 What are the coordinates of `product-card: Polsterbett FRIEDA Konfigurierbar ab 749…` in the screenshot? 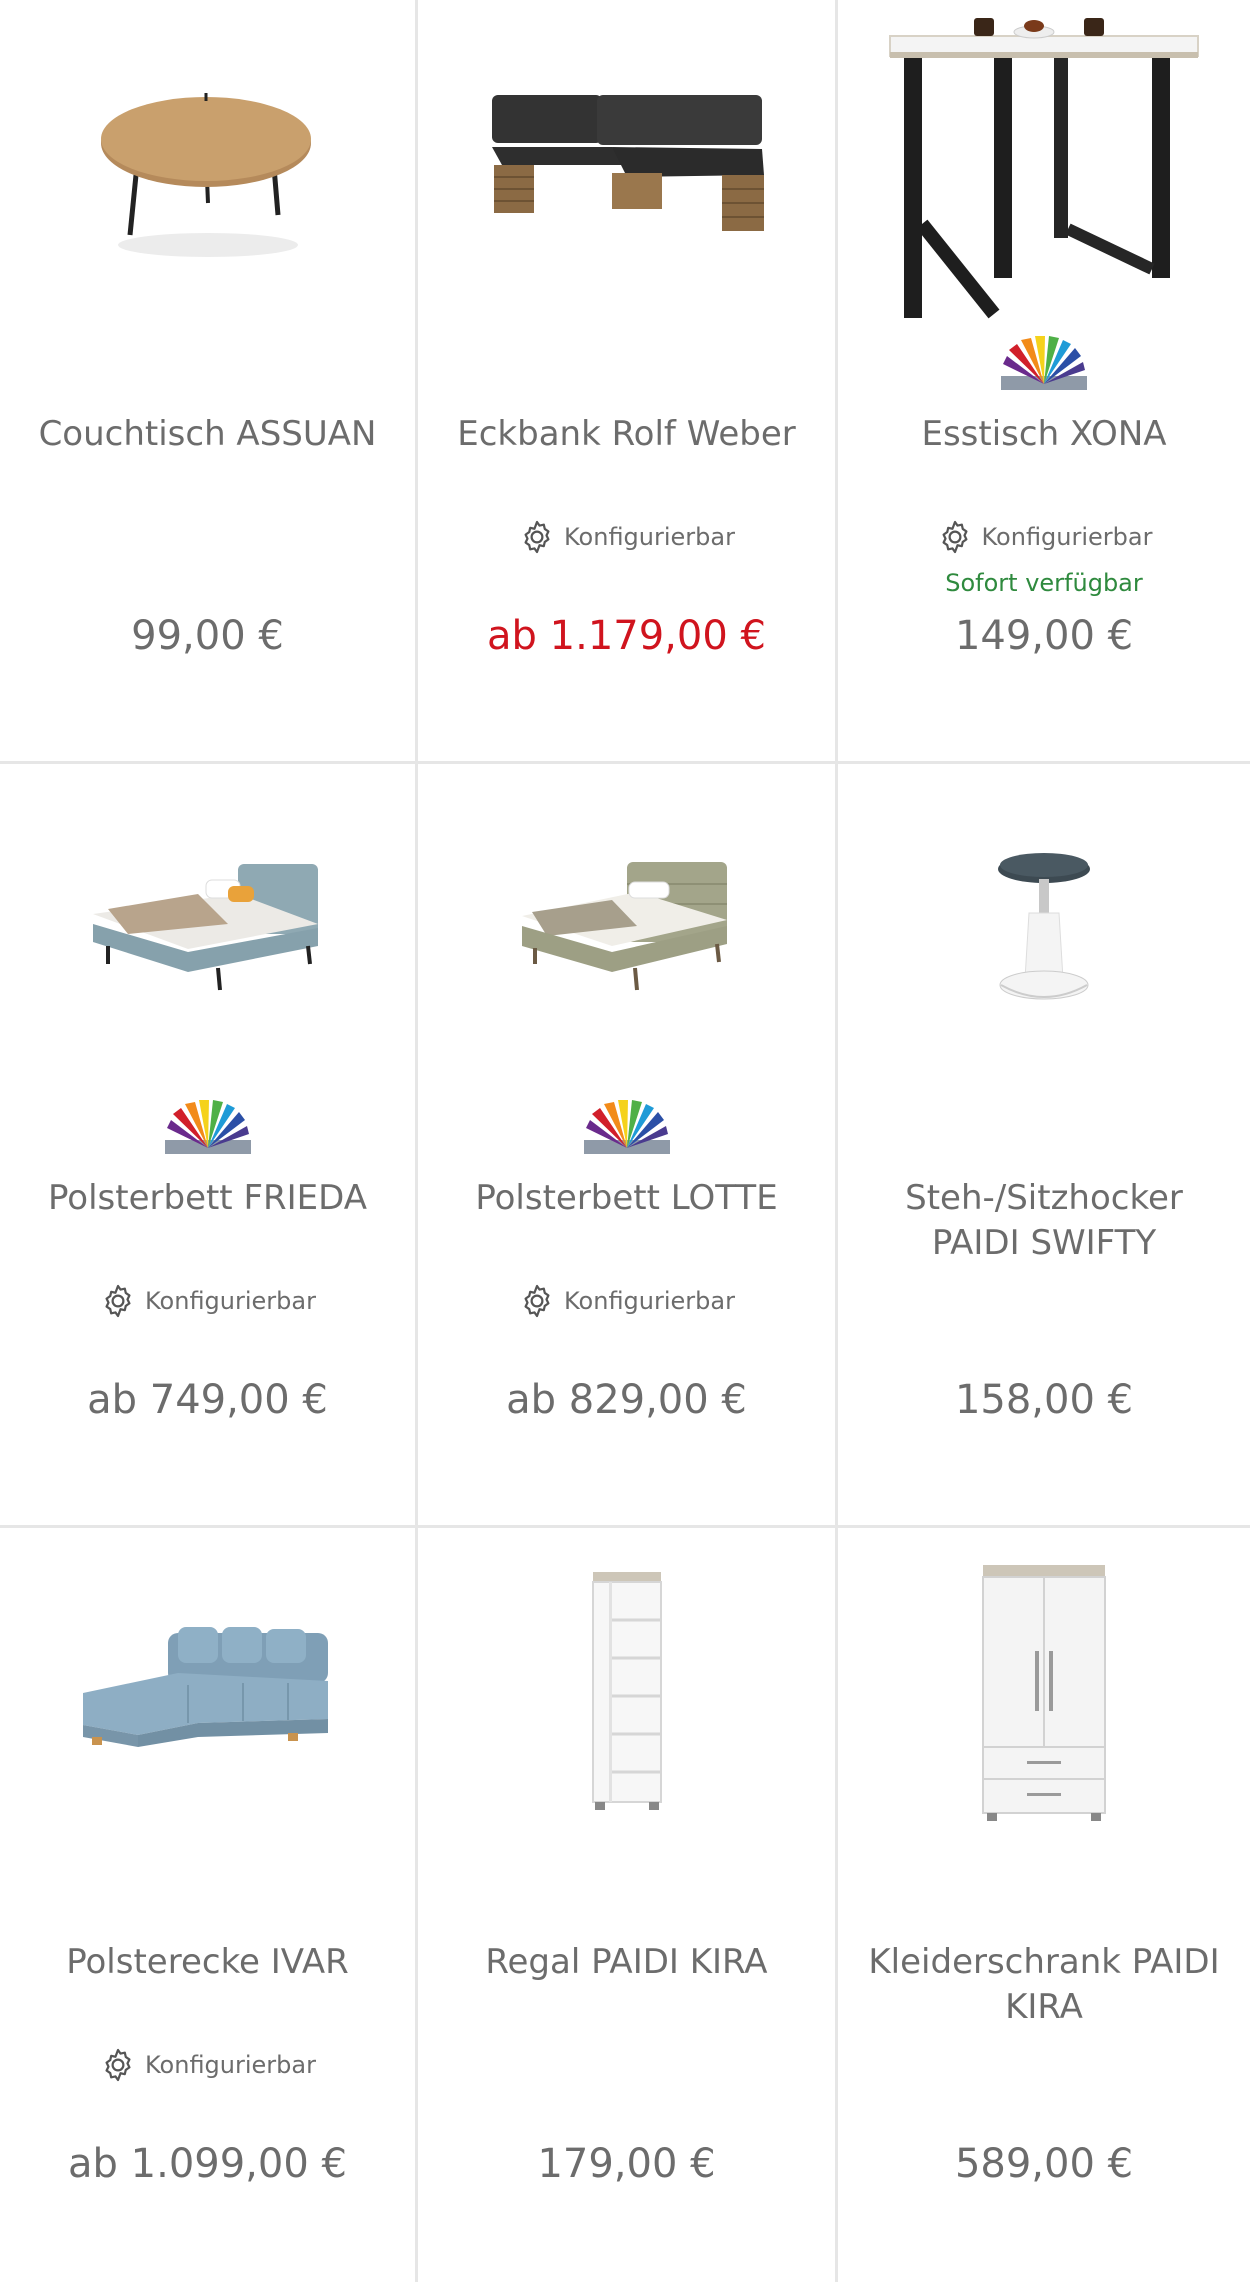 It's located at (209, 1146).